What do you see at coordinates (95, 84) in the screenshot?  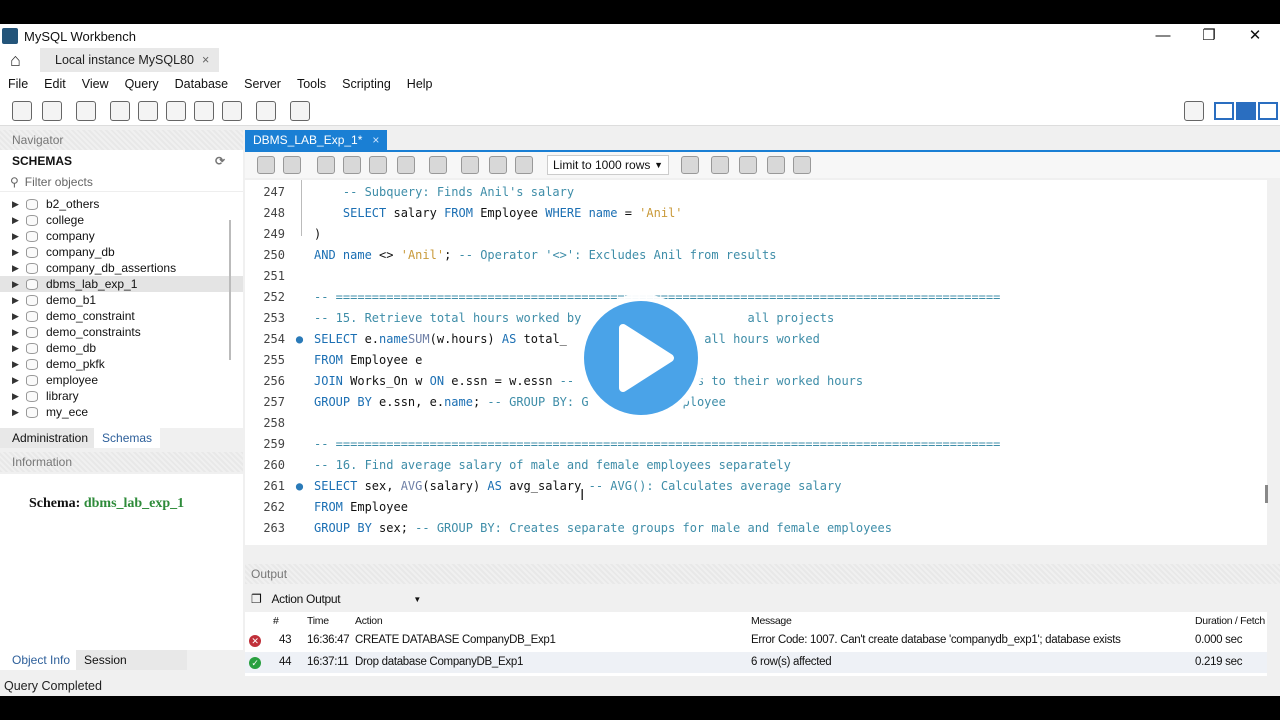 I see `menu-view: View` at bounding box center [95, 84].